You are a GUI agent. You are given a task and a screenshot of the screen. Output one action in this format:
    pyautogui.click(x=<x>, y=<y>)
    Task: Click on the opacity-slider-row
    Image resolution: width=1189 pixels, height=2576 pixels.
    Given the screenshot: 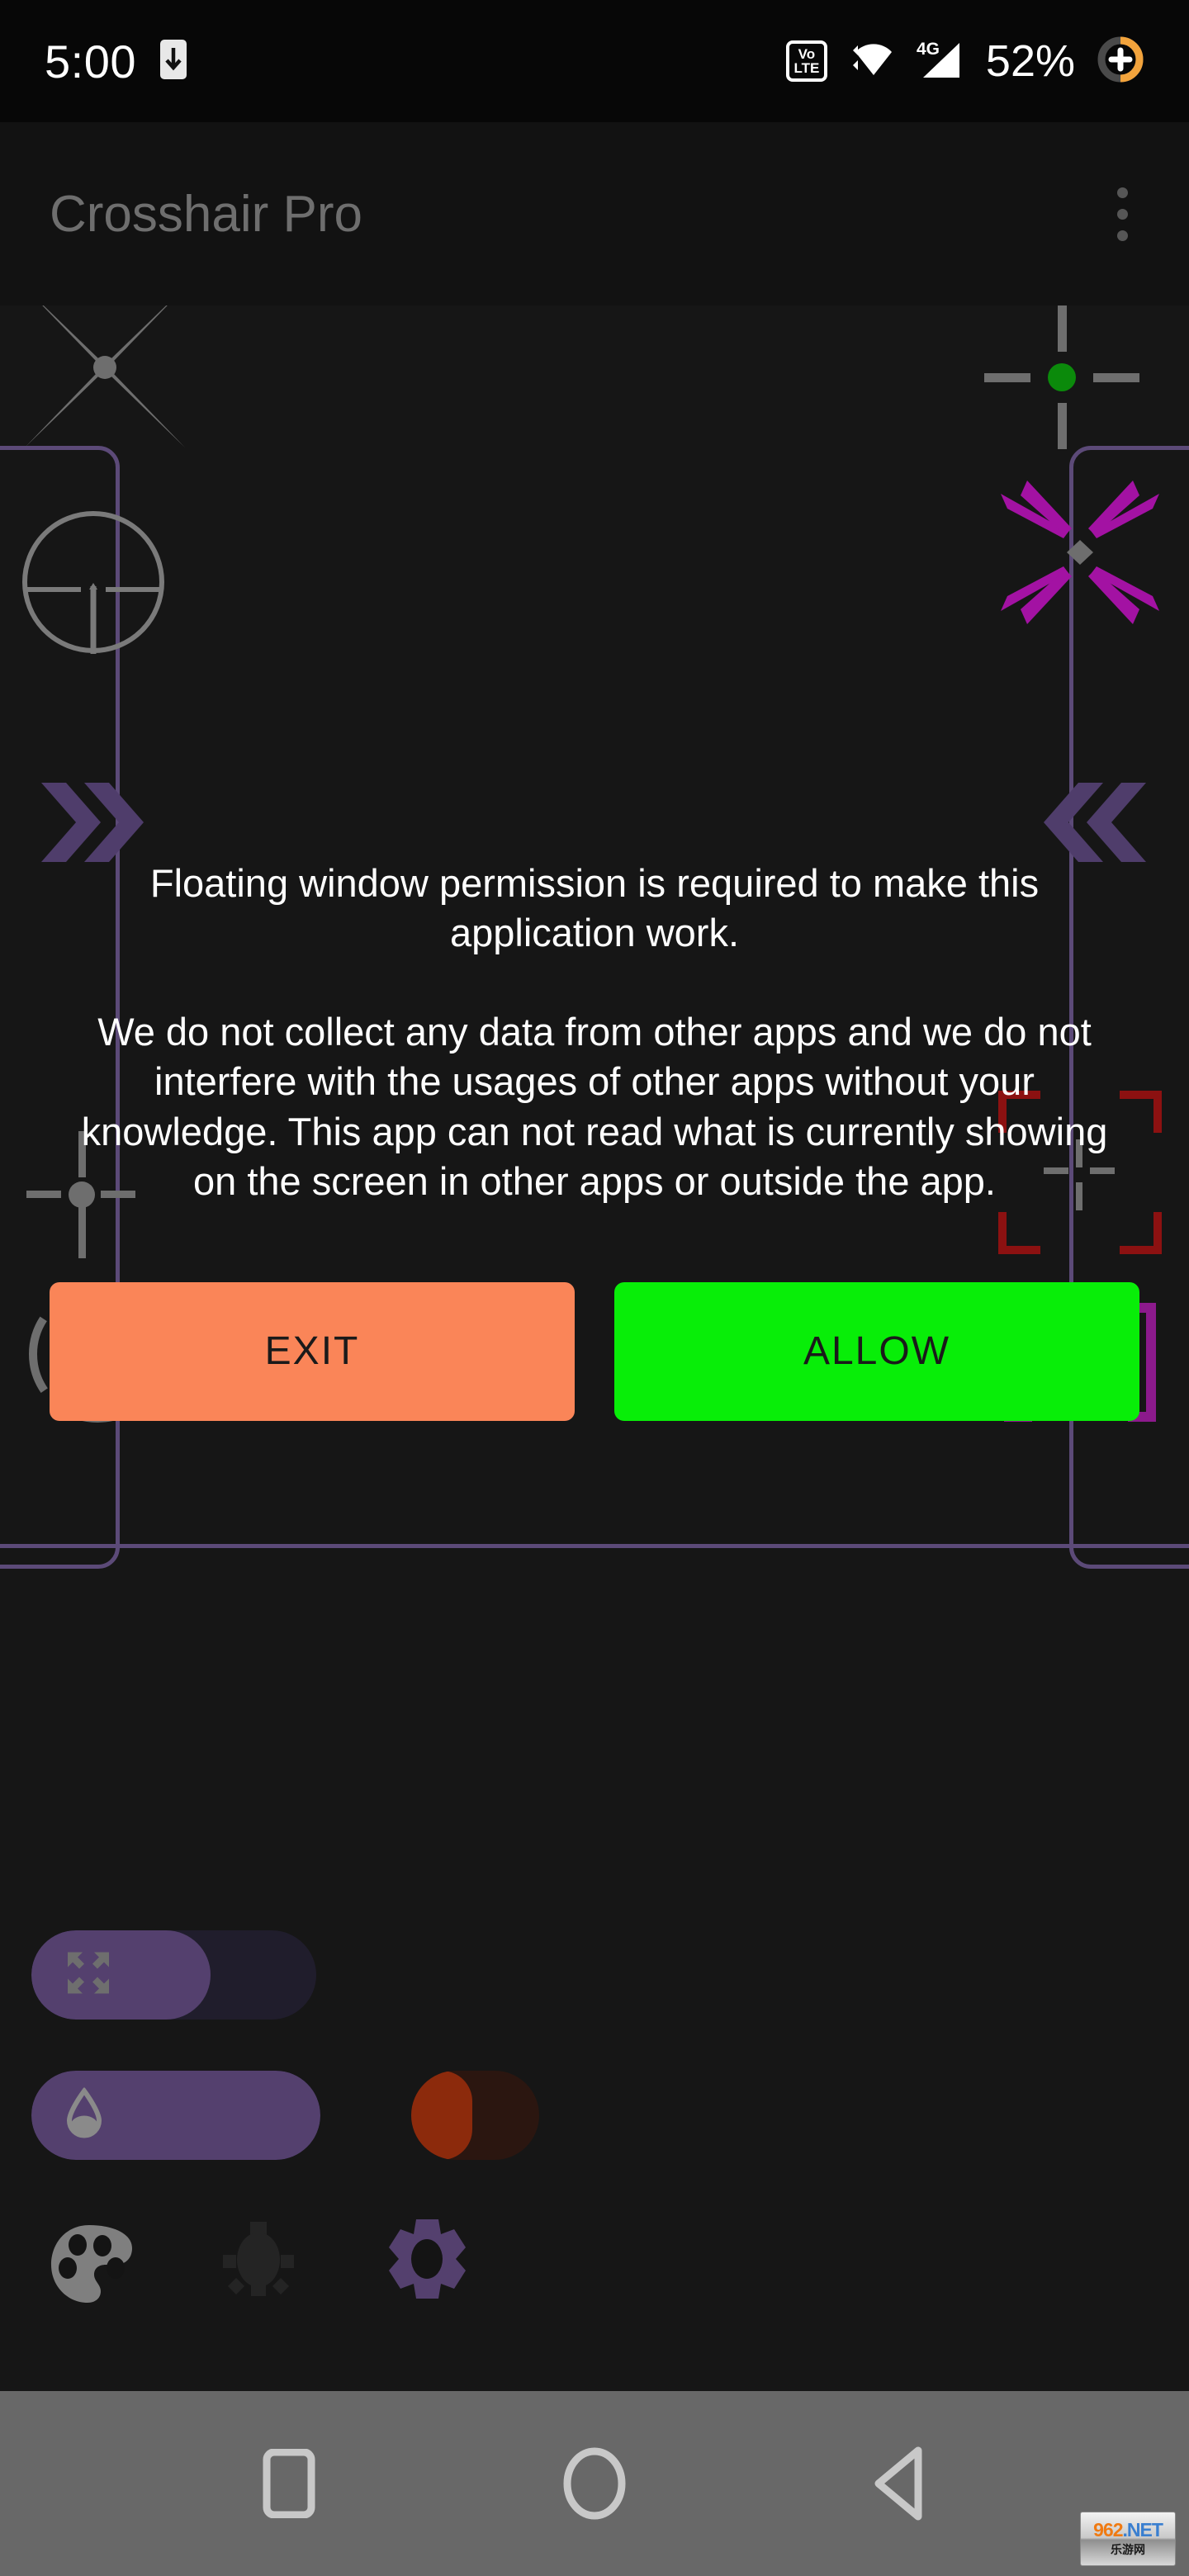 What is the action you would take?
    pyautogui.click(x=594, y=2115)
    